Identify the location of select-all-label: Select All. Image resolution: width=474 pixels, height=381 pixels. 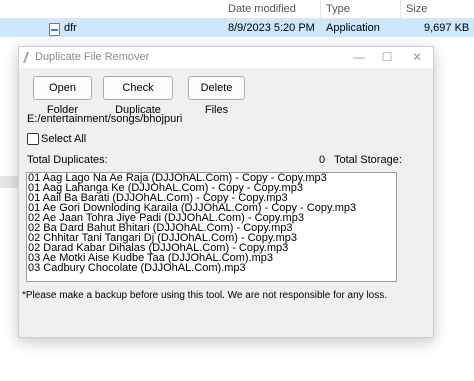
(63, 139).